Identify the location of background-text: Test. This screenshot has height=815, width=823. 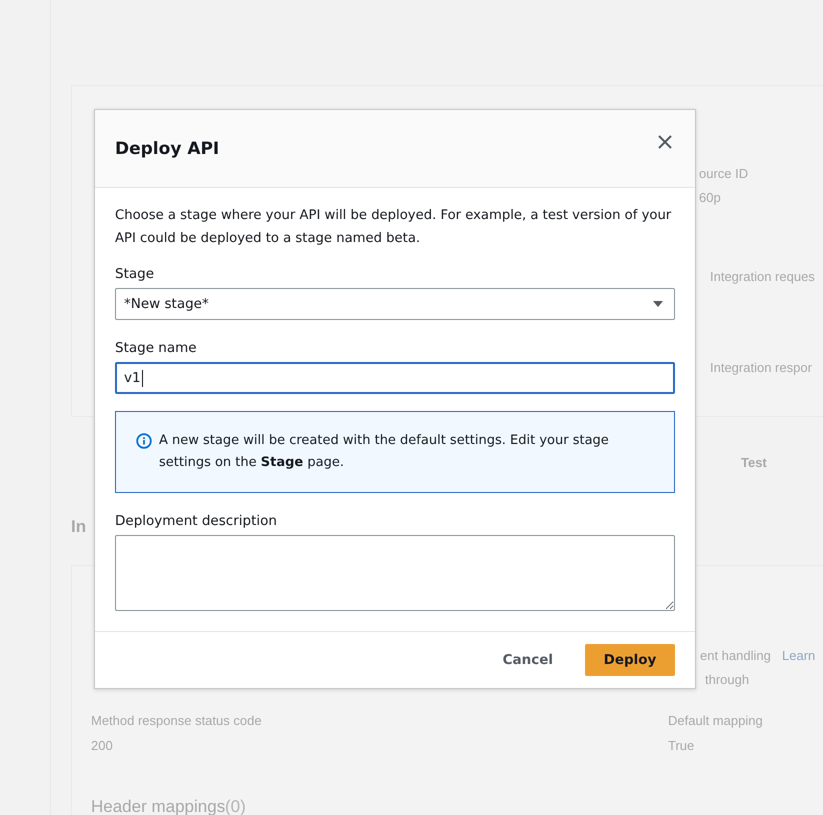
(754, 462).